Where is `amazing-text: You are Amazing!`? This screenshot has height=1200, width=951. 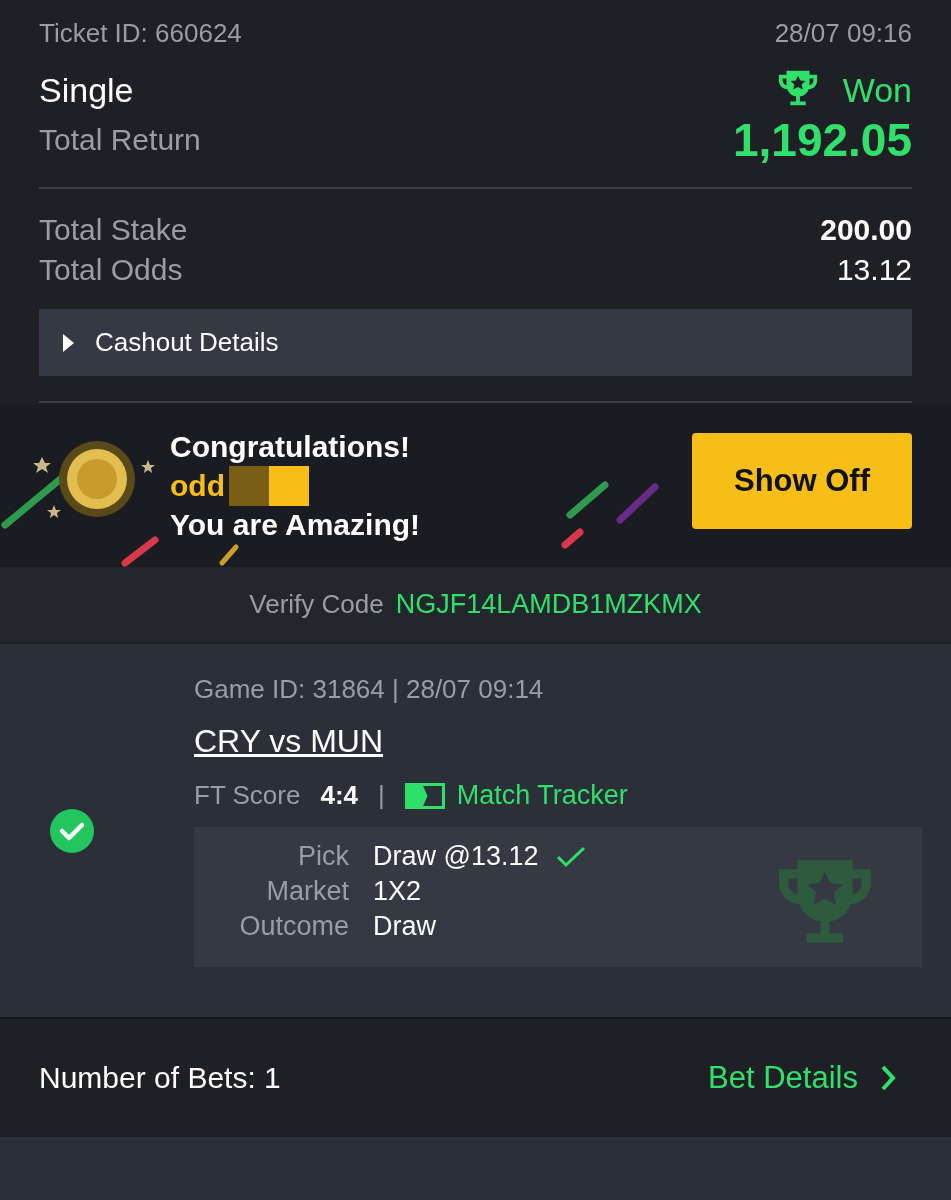 amazing-text: You are Amazing! is located at coordinates (295, 525).